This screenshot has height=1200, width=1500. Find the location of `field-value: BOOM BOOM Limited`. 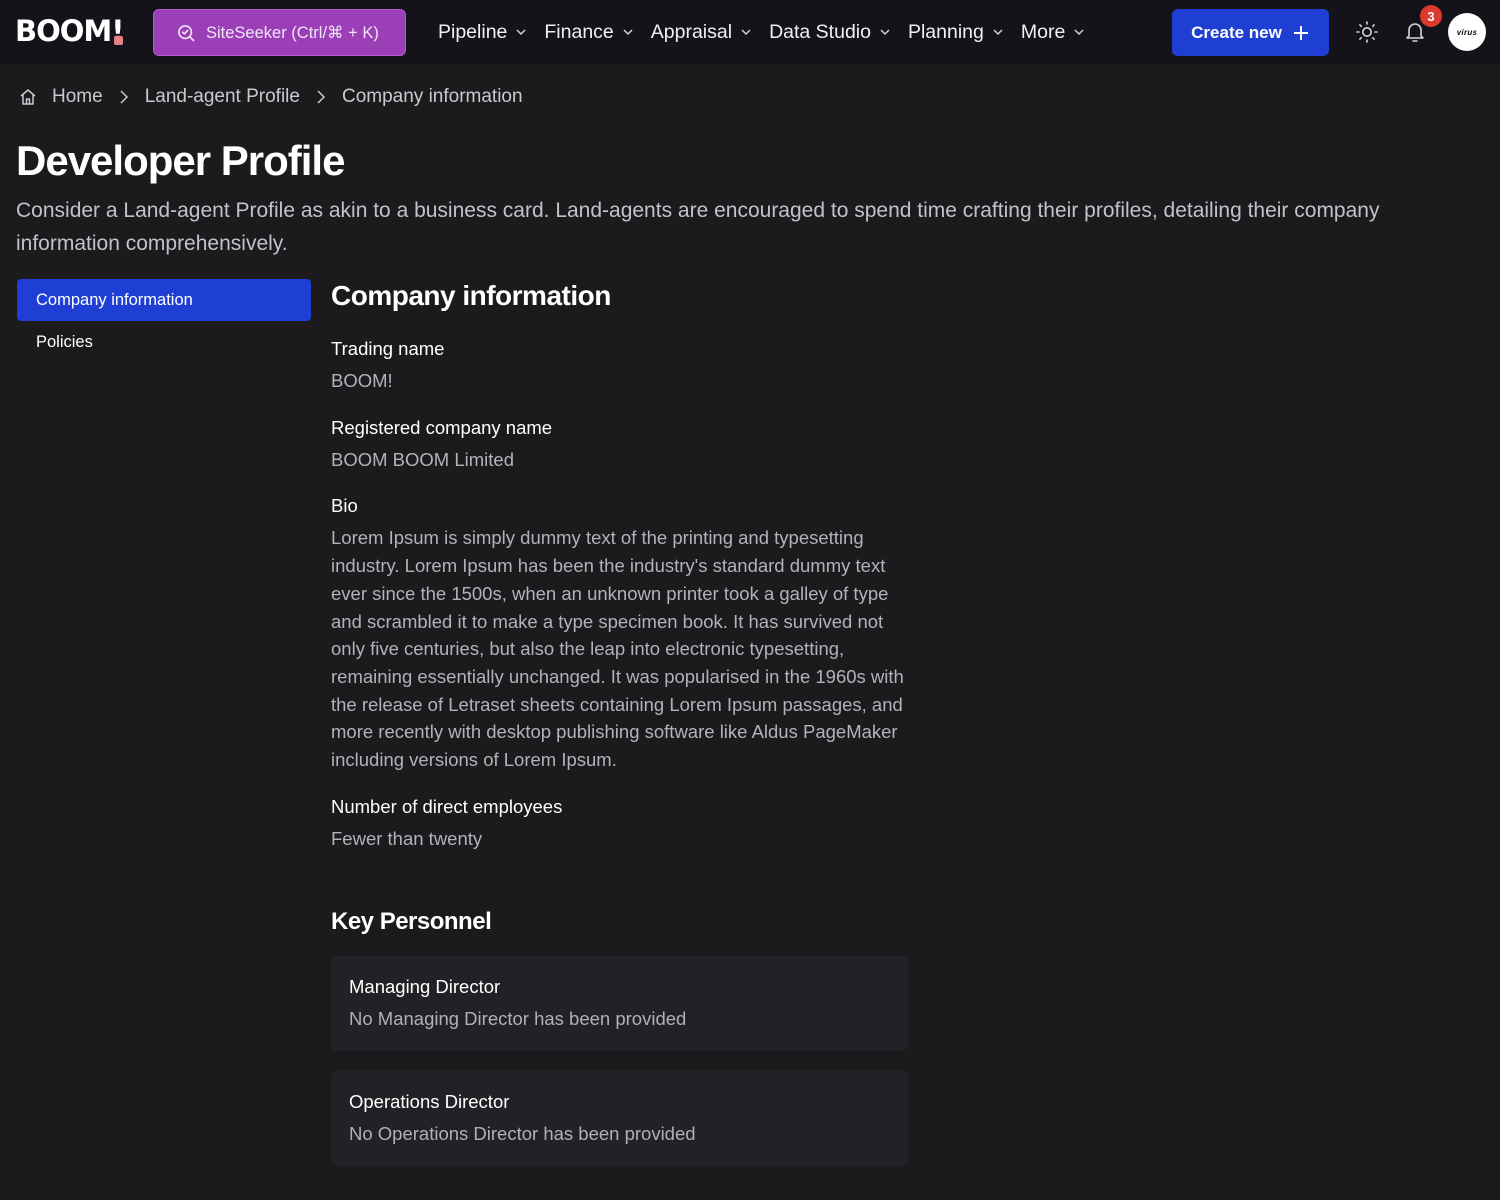

field-value: BOOM BOOM Limited is located at coordinates (422, 459).